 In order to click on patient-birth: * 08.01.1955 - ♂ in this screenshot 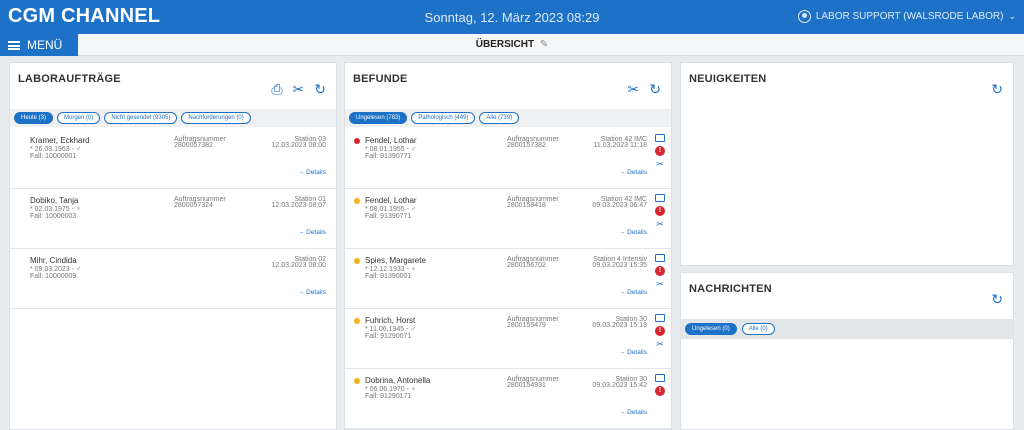, I will do `click(391, 149)`.